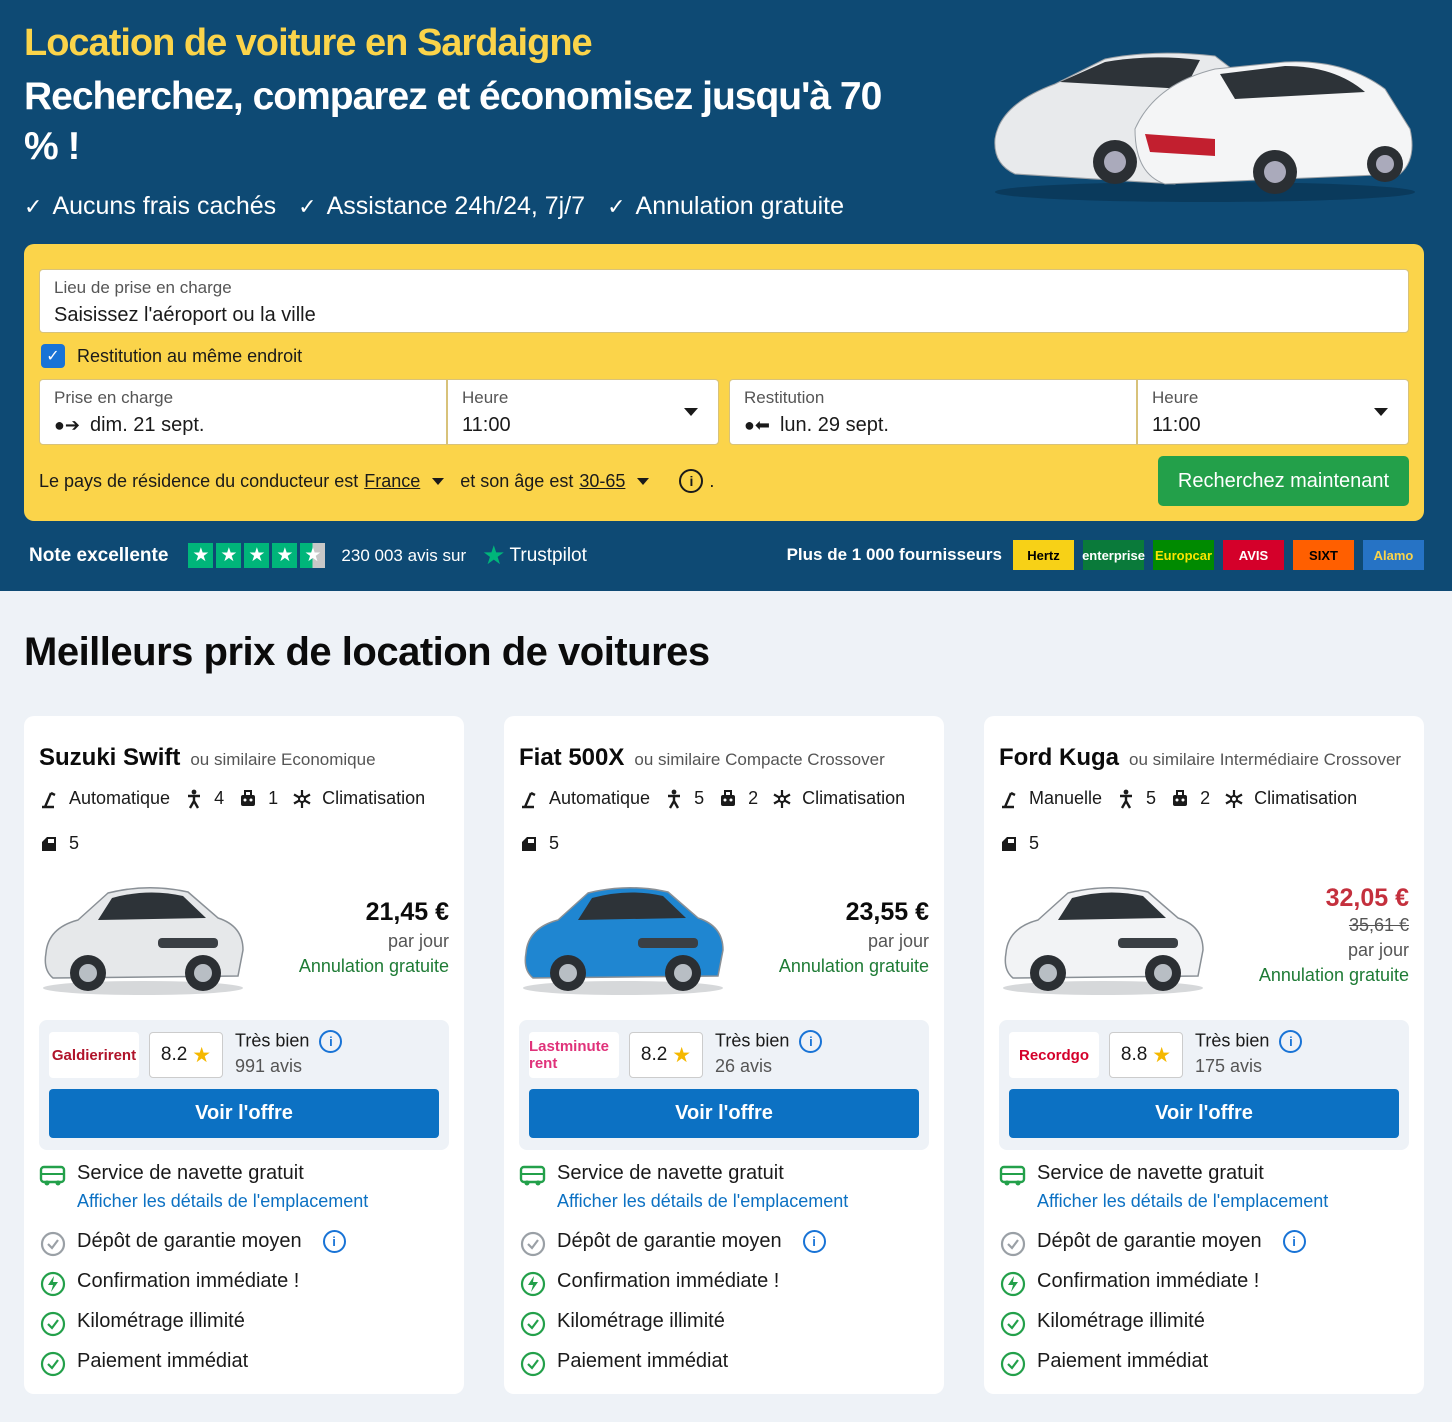 Image resolution: width=1452 pixels, height=1422 pixels. Describe the element at coordinates (1283, 481) in the screenshot. I see `search-button: Recherchez maintenant` at that location.